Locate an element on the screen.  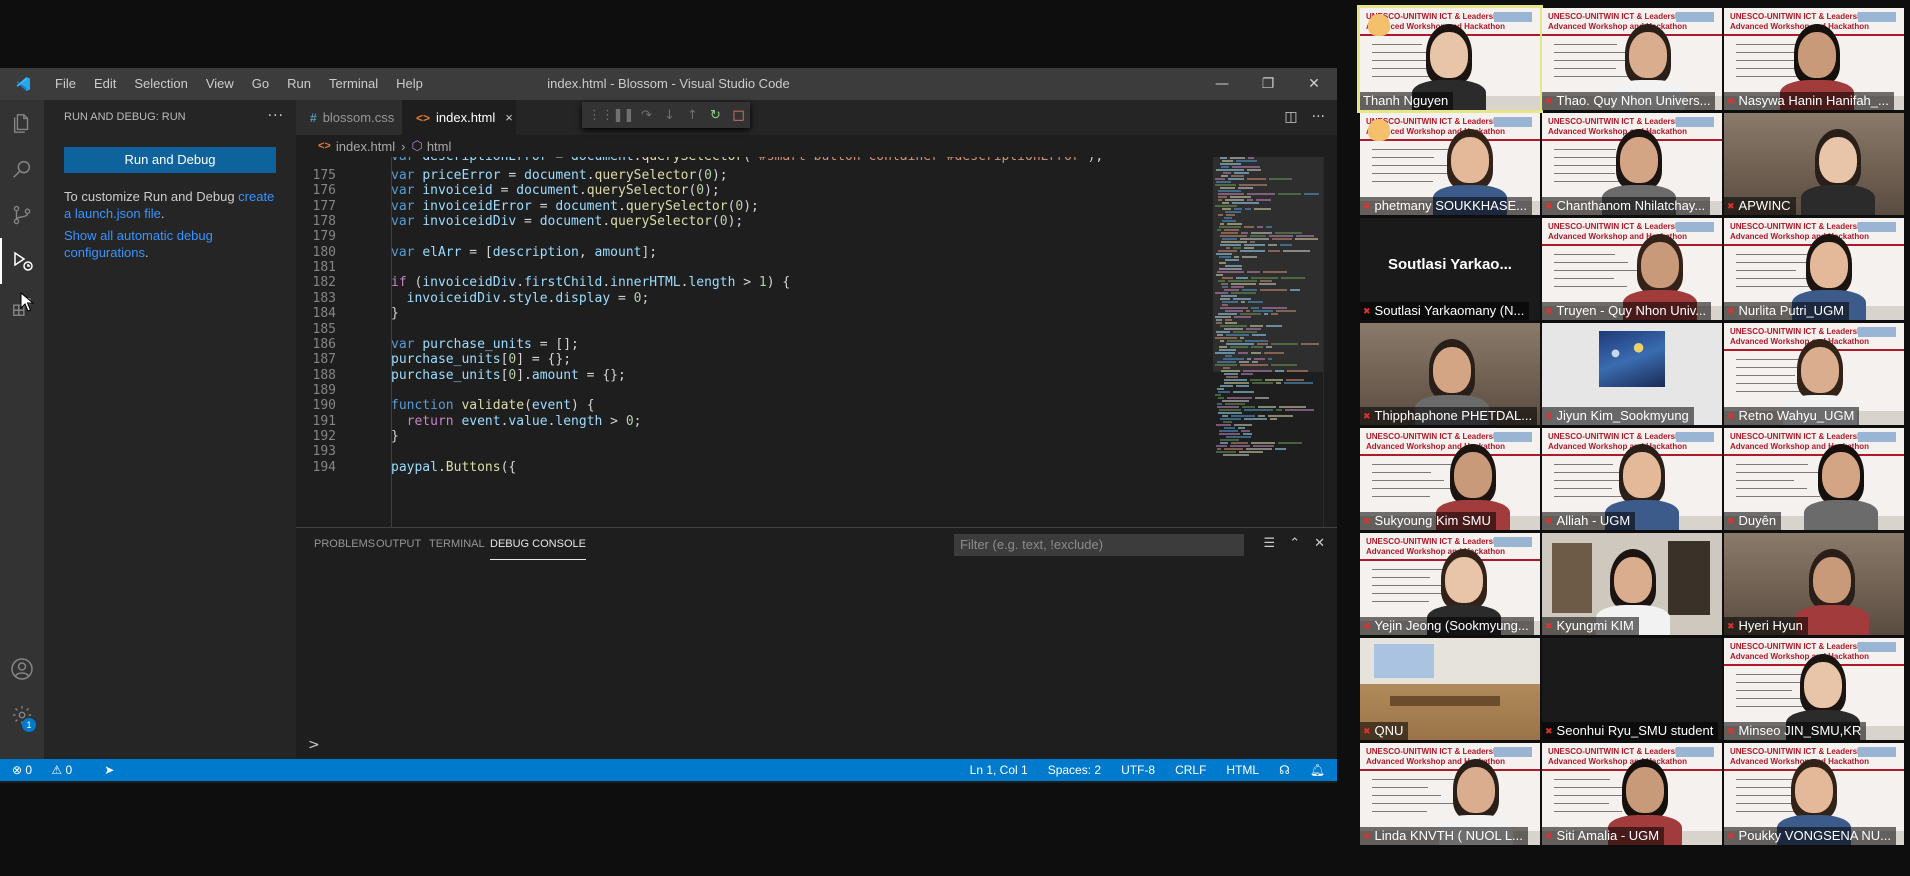
console-prompt: > is located at coordinates (314, 745).